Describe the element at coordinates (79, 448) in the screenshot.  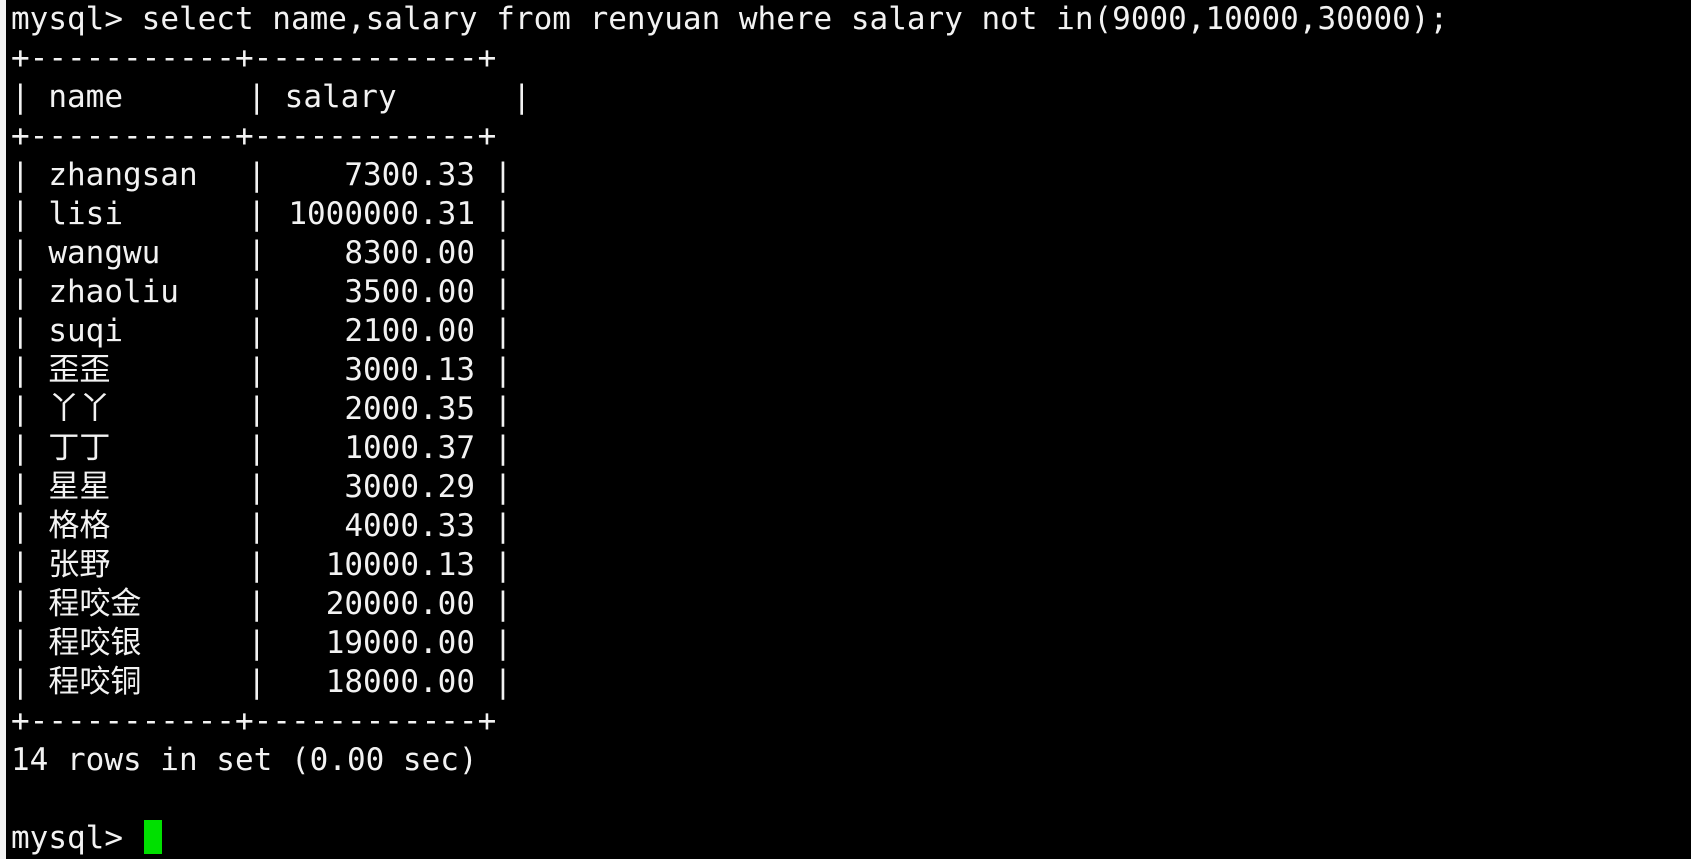
I see `cell-name: 丁丁` at that location.